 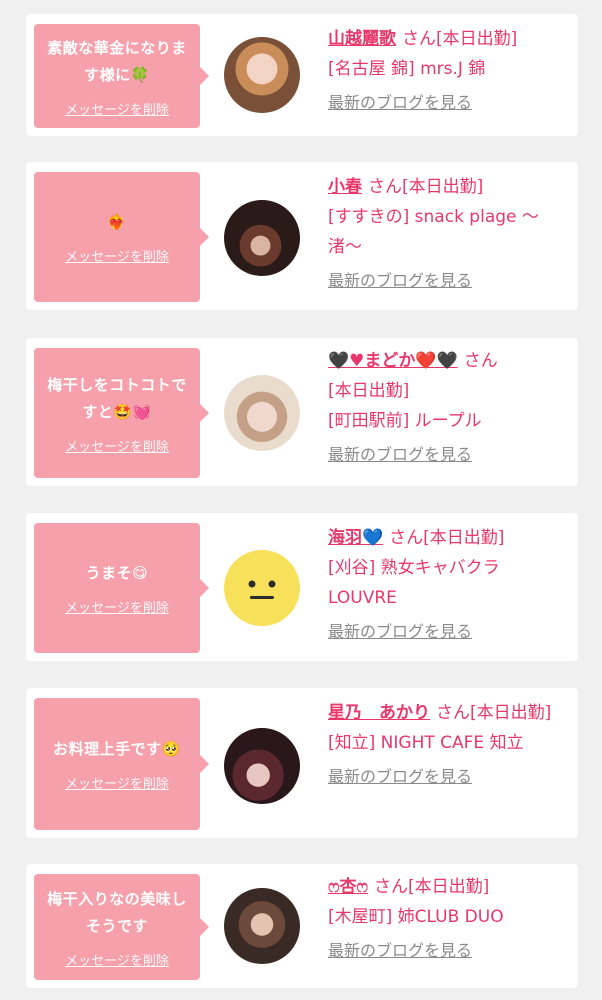 I want to click on shop-name: [木屋町] 姉CLUB DUO, so click(x=416, y=917).